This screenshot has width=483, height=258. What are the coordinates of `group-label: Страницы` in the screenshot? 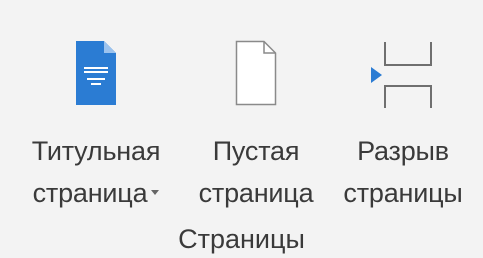 It's located at (241, 239).